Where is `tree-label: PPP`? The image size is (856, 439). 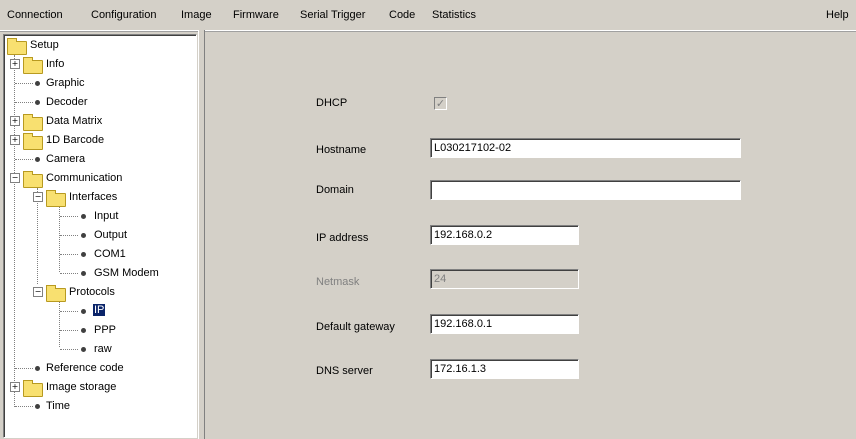
tree-label: PPP is located at coordinates (105, 330).